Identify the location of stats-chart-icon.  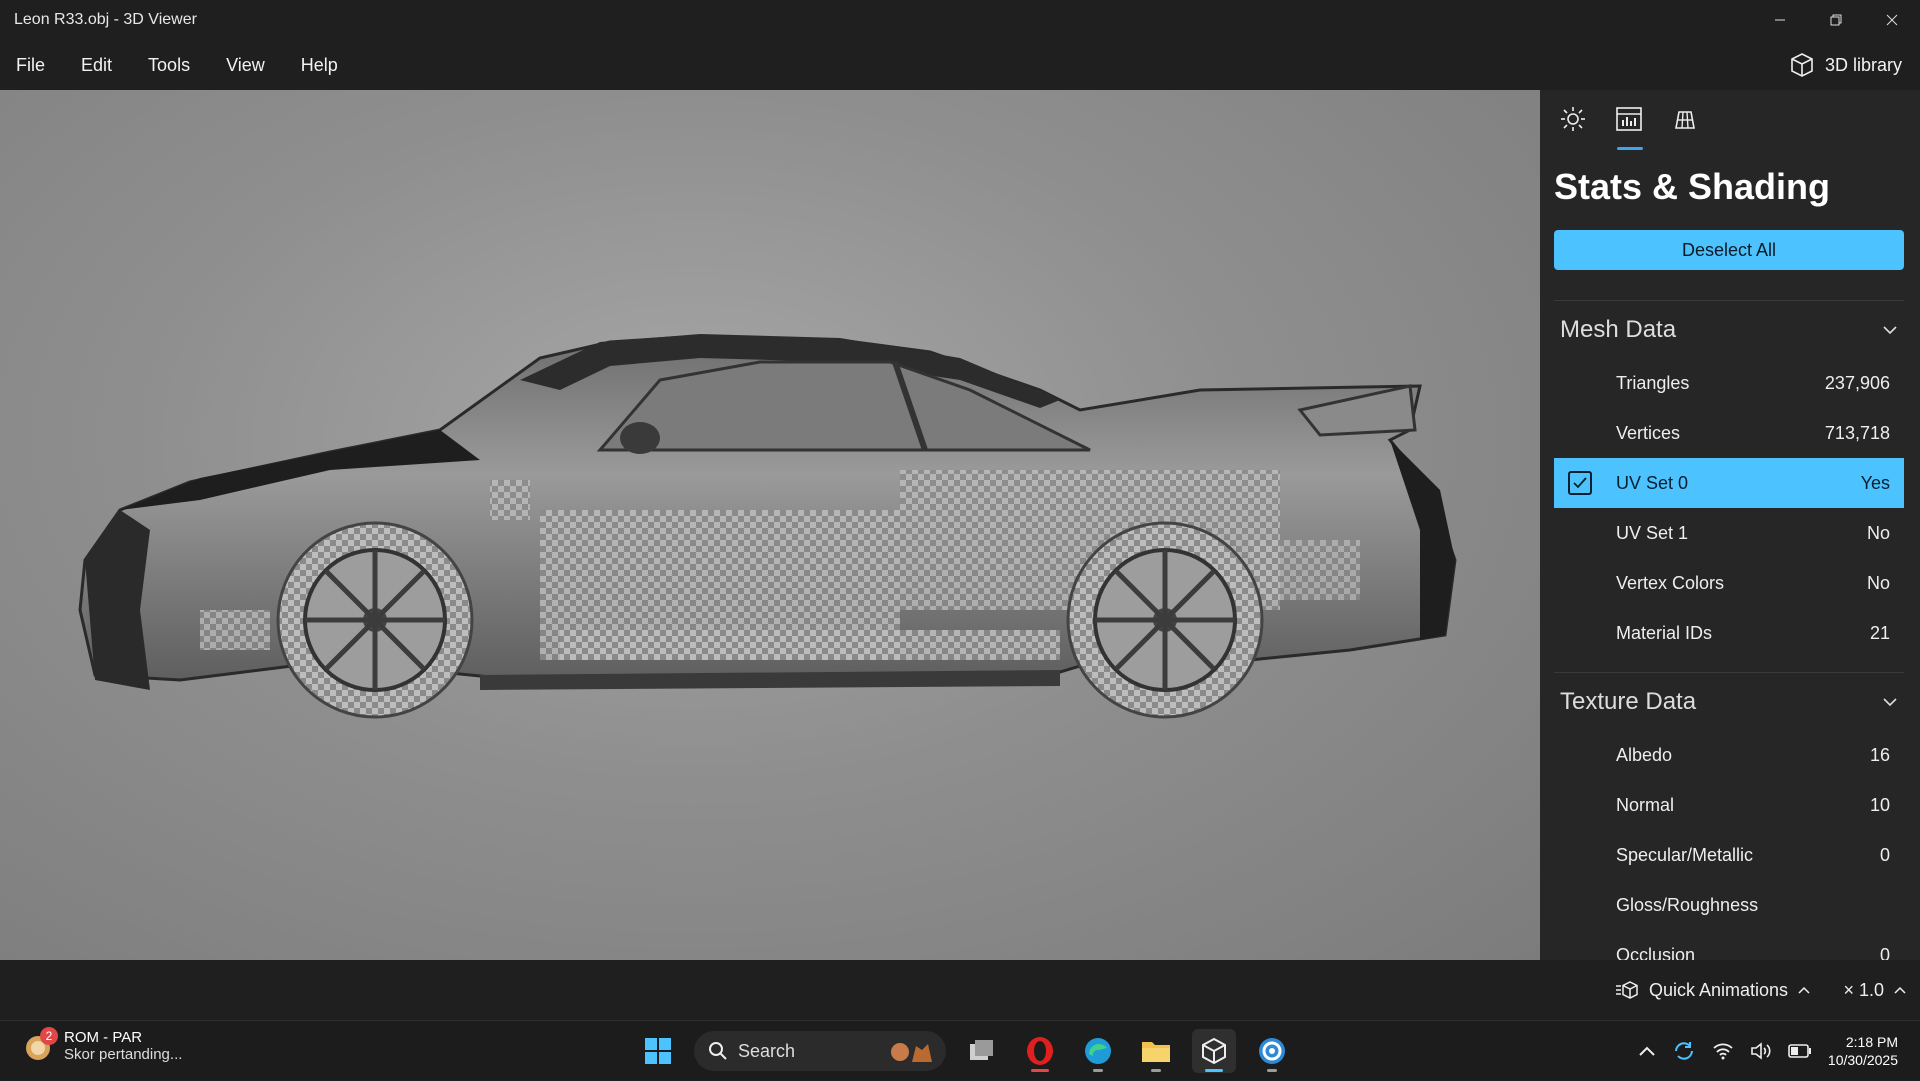
(1629, 119).